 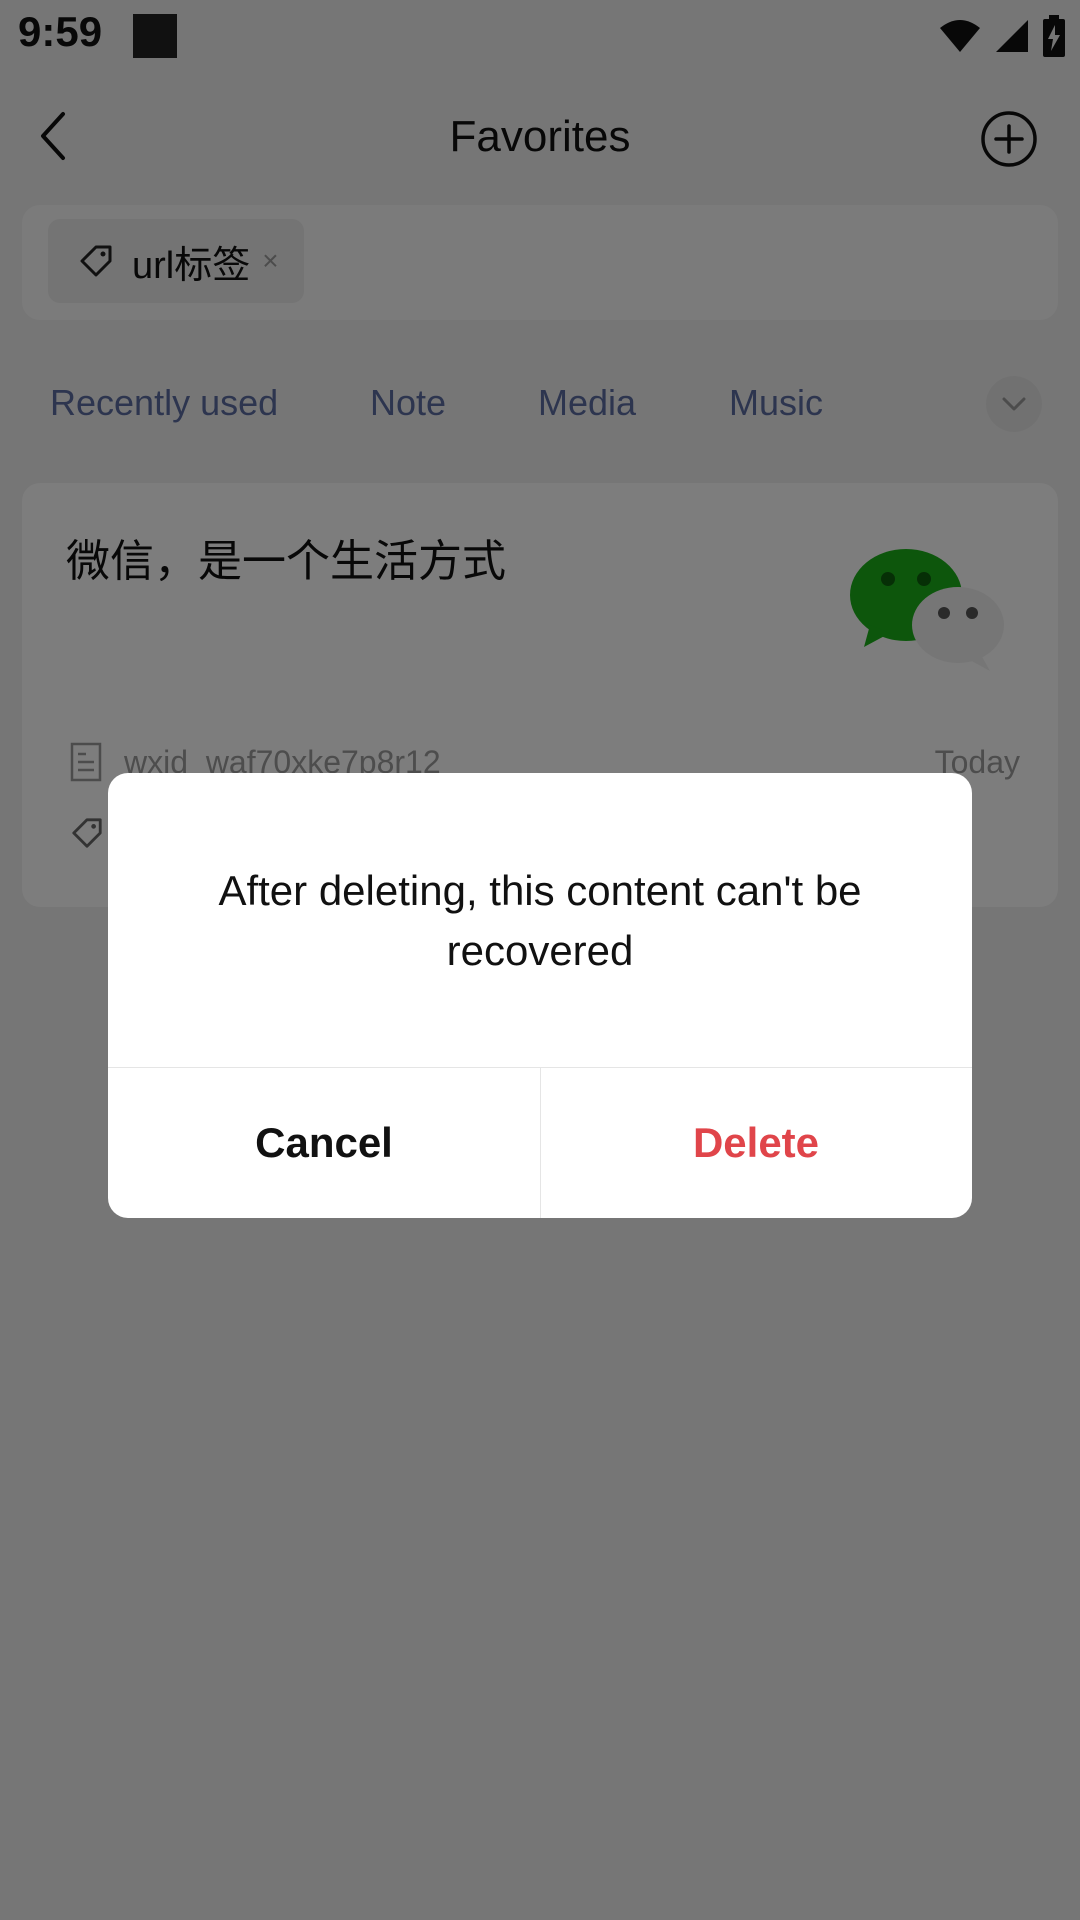 I want to click on delete-button: Delete, so click(x=756, y=1143).